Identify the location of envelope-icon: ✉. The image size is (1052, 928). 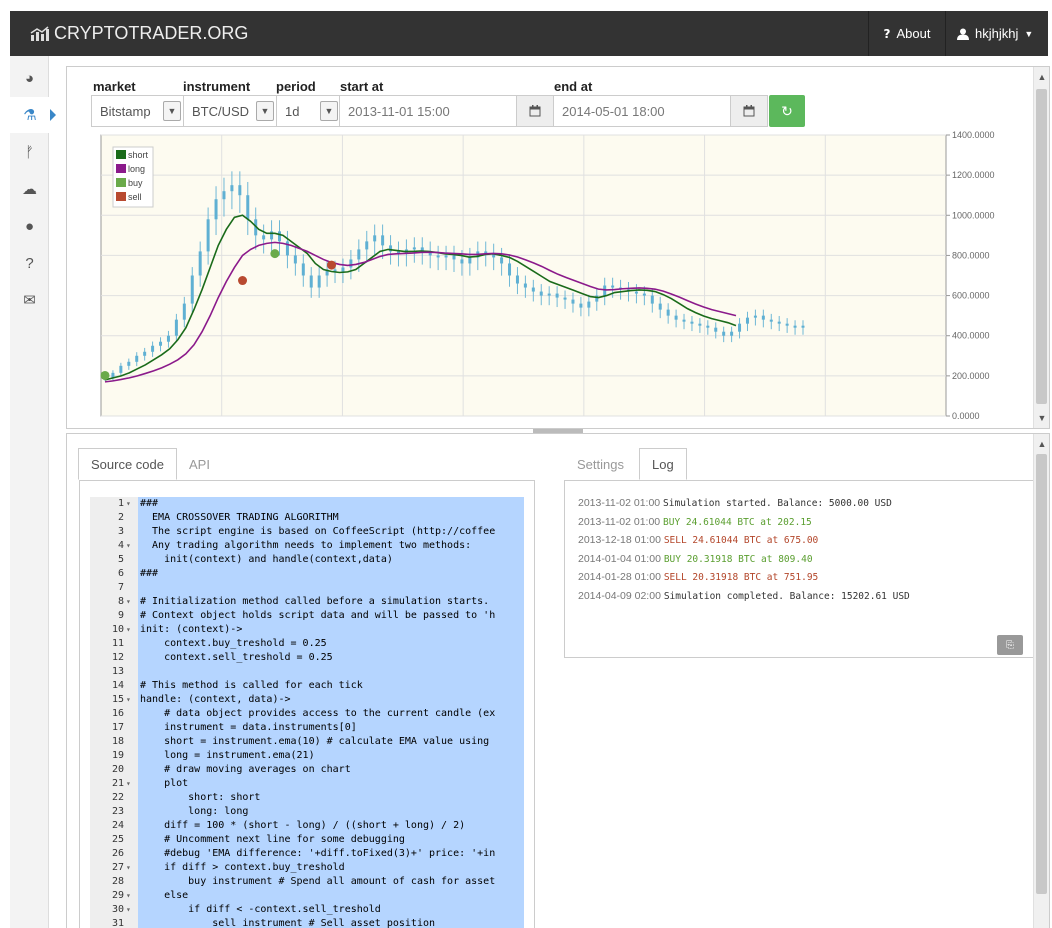
(29, 300).